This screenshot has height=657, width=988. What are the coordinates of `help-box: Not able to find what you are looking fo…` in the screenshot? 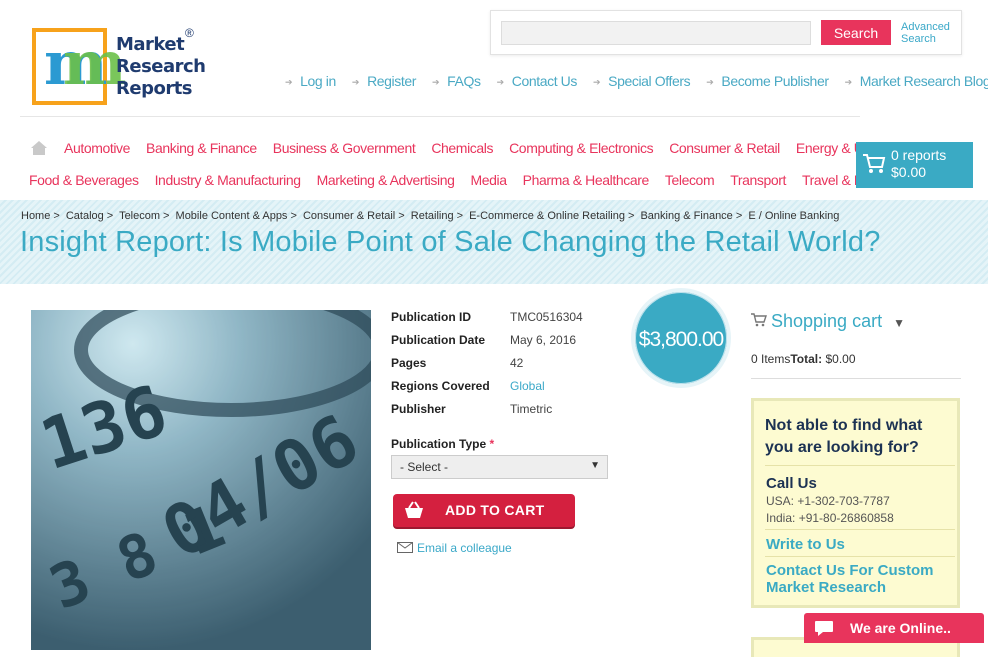 It's located at (855, 503).